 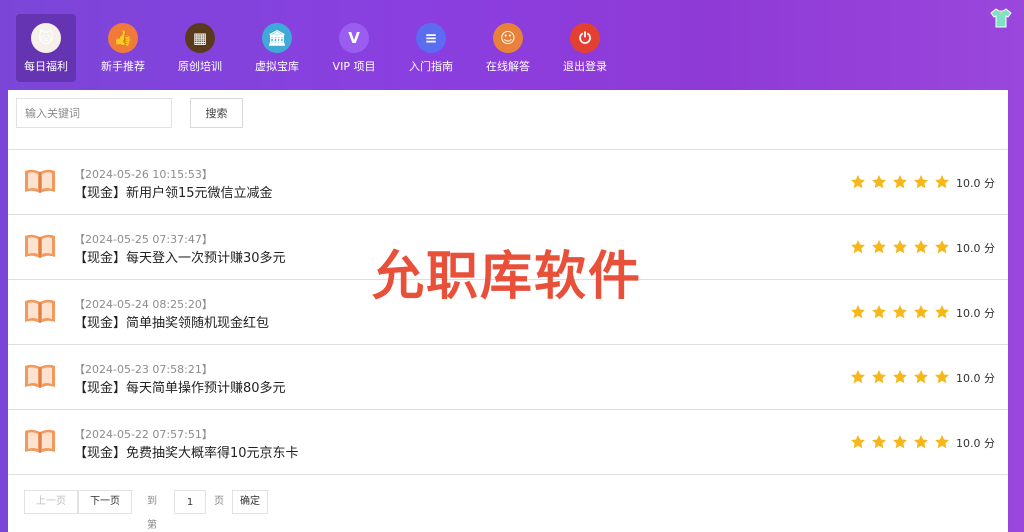 I want to click on nav-item-label: 入门指南, so click(x=431, y=66).